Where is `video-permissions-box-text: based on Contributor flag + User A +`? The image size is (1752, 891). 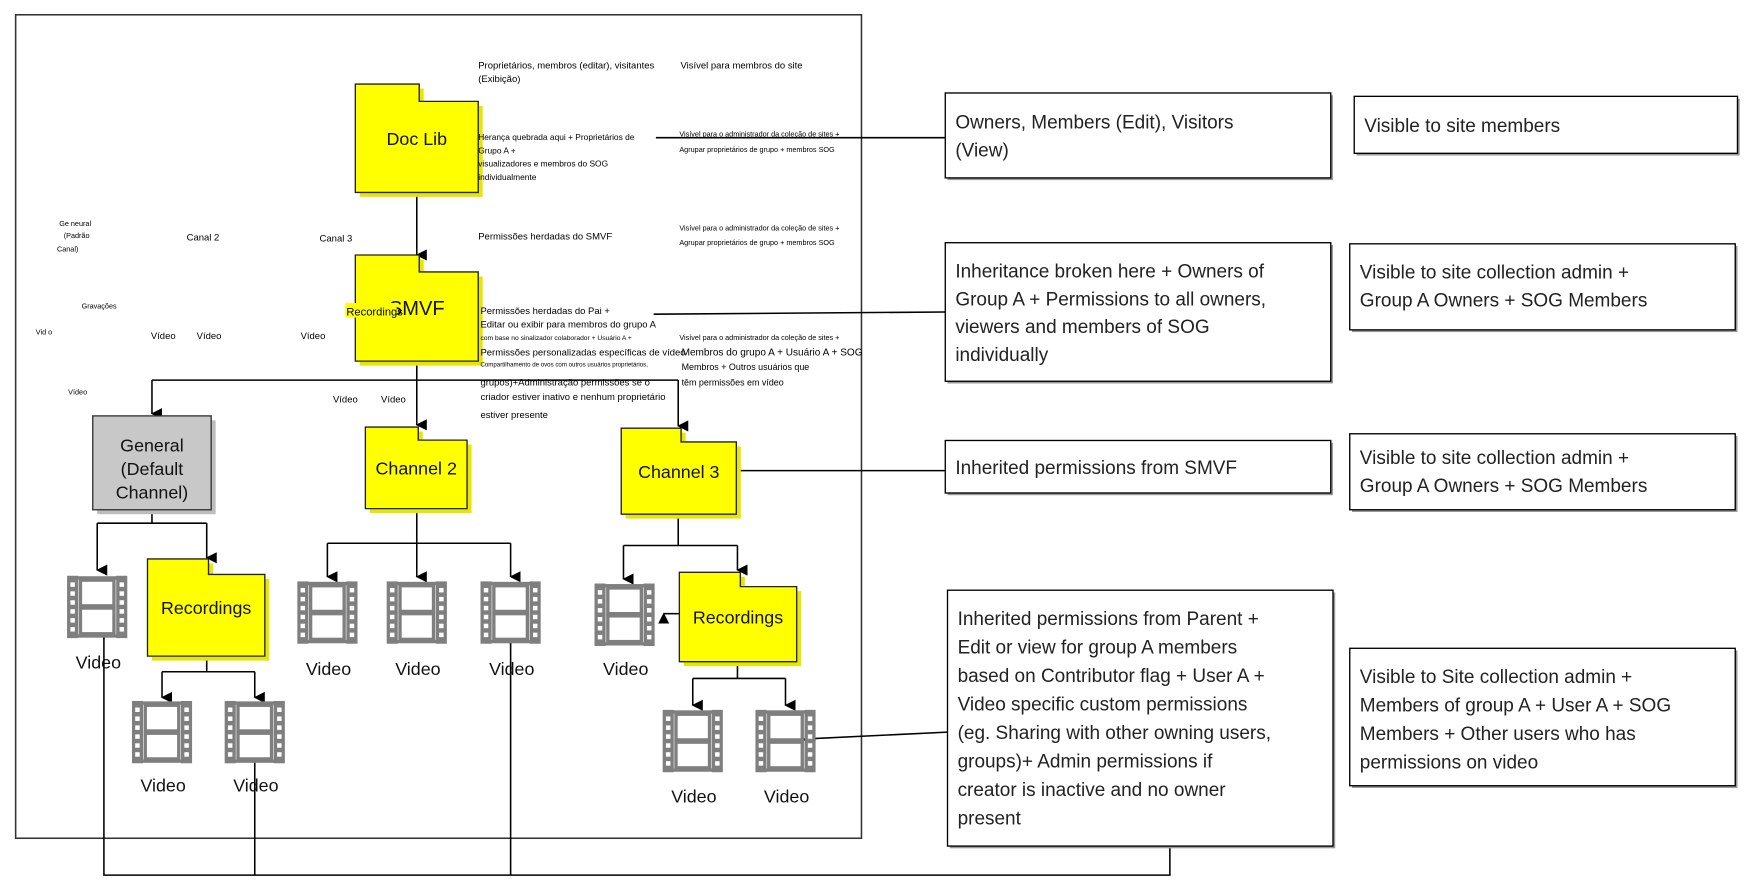 video-permissions-box-text: based on Contributor flag + User A + is located at coordinates (1111, 676).